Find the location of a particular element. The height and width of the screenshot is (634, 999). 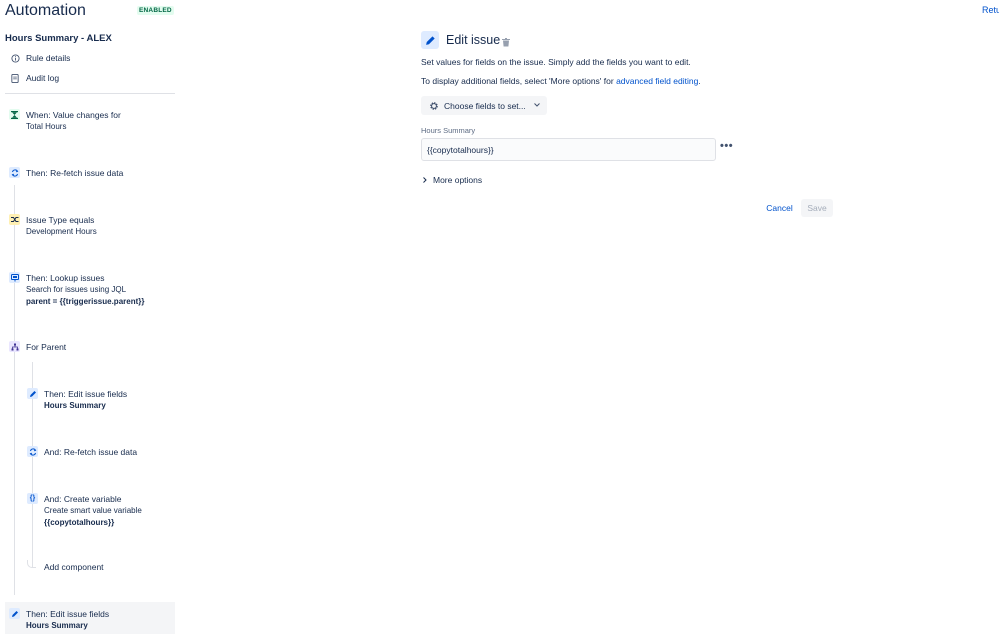

component-title: When: Value changes for is located at coordinates (73, 115).